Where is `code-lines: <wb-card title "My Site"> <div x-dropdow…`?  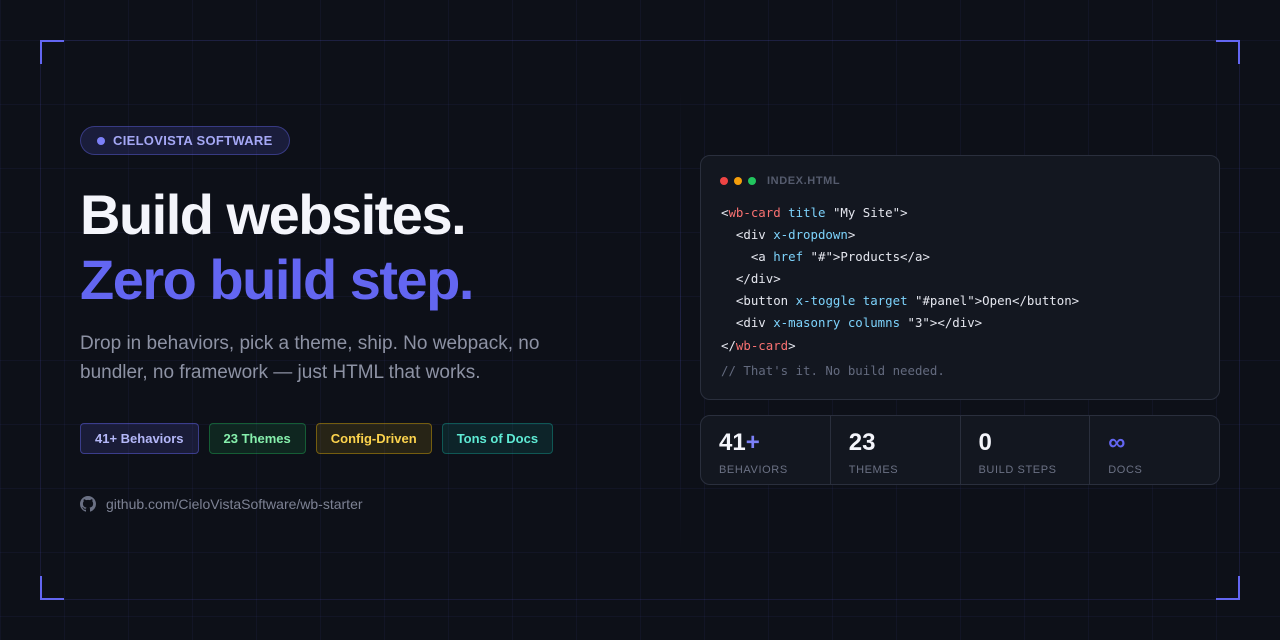
code-lines: <wb-card title "My Site"> <div x-dropdow… is located at coordinates (900, 279).